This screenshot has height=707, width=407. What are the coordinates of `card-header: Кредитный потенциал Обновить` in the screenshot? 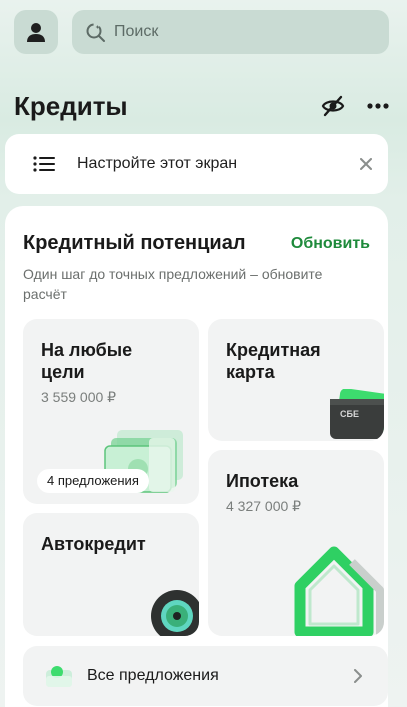 It's located at (196, 244).